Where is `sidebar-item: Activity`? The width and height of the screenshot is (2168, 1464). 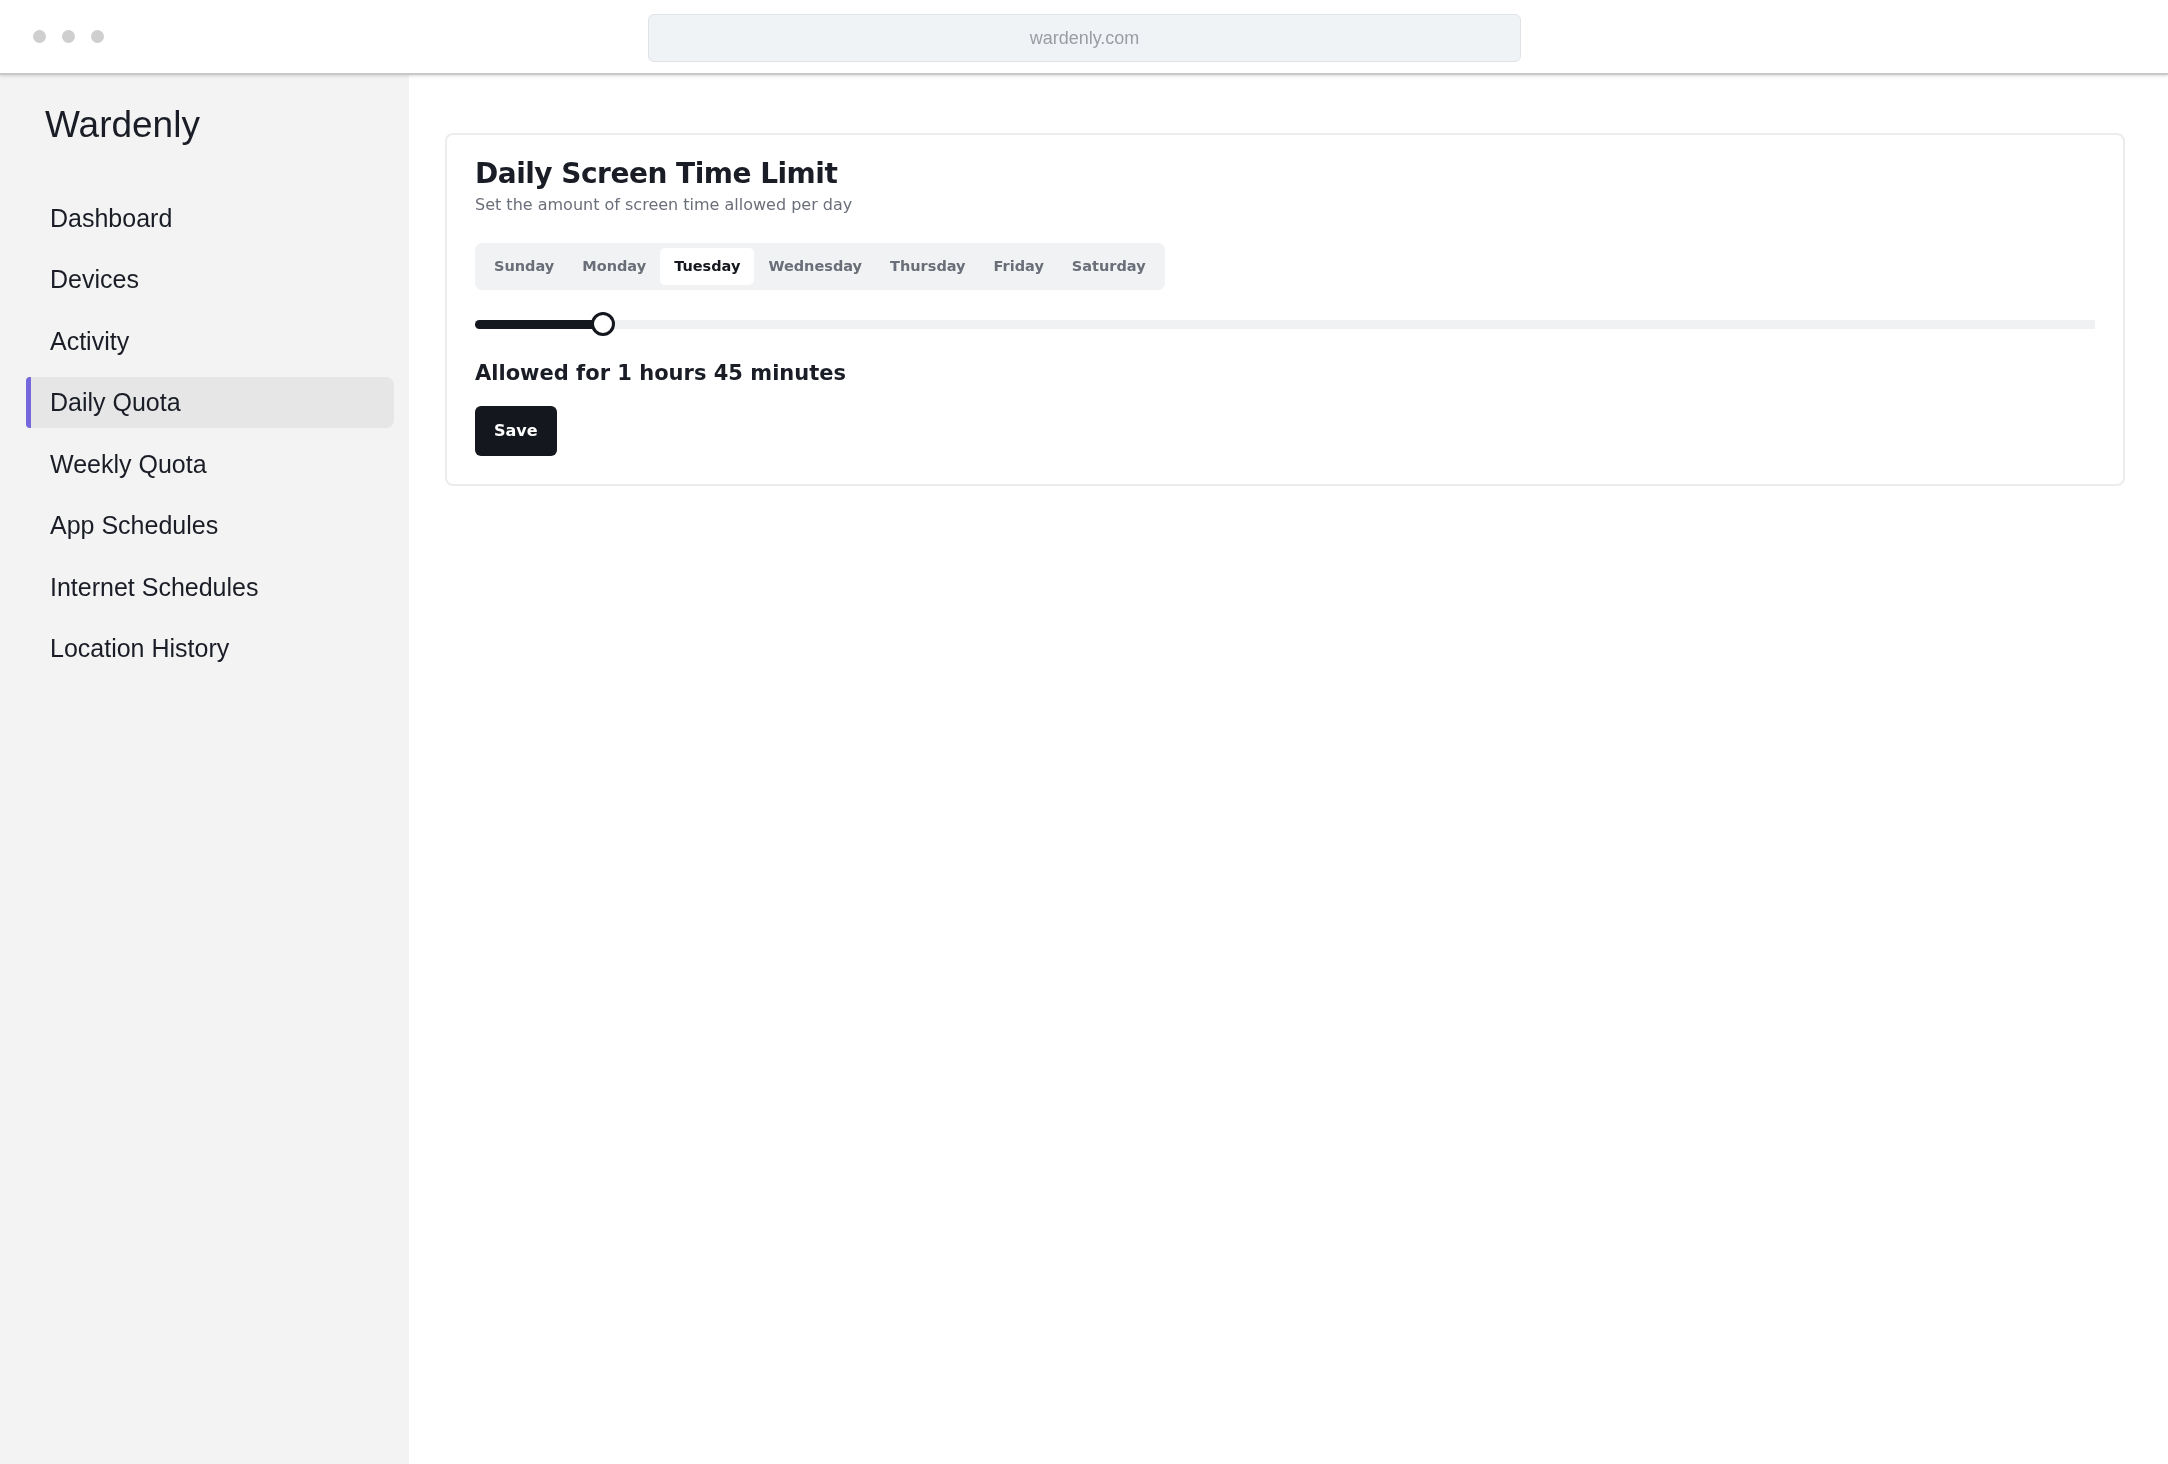
sidebar-item: Activity is located at coordinates (210, 341).